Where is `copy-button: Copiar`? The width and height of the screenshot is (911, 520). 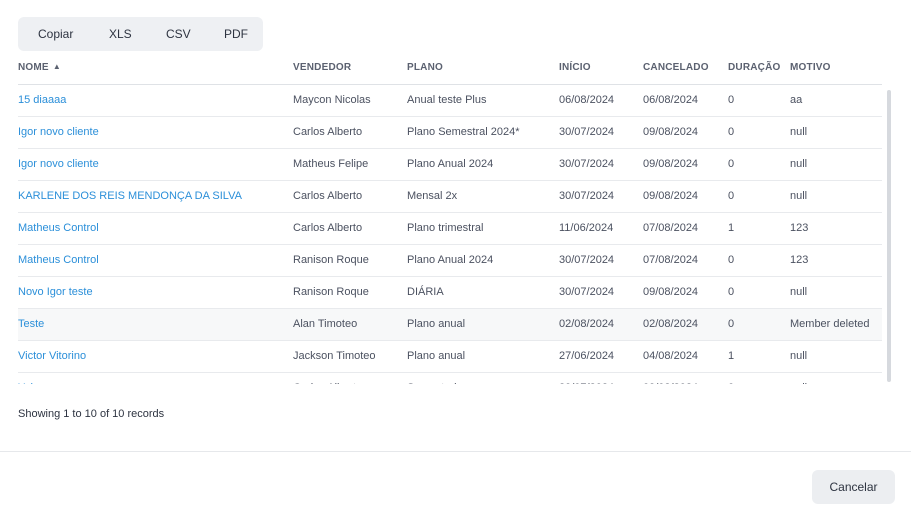
copy-button: Copiar is located at coordinates (55, 34).